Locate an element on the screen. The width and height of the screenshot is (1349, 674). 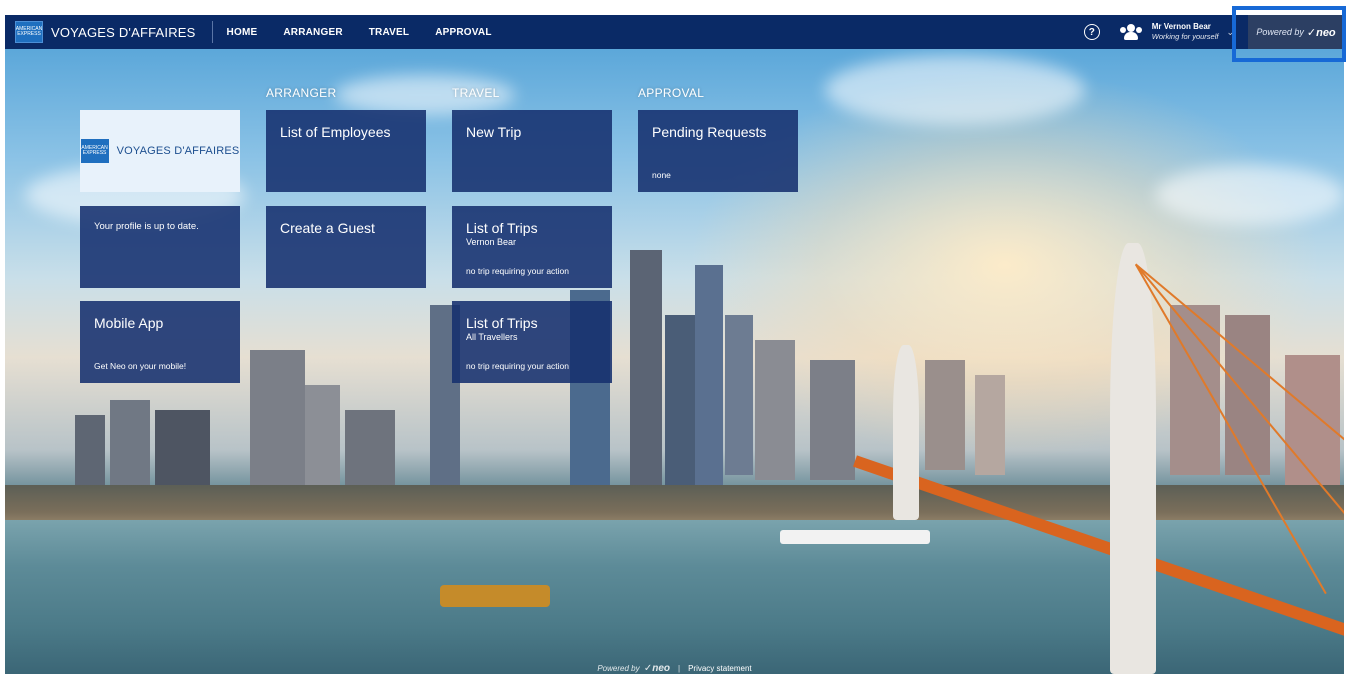
section-label-approval: APPROVAL is located at coordinates (671, 93).